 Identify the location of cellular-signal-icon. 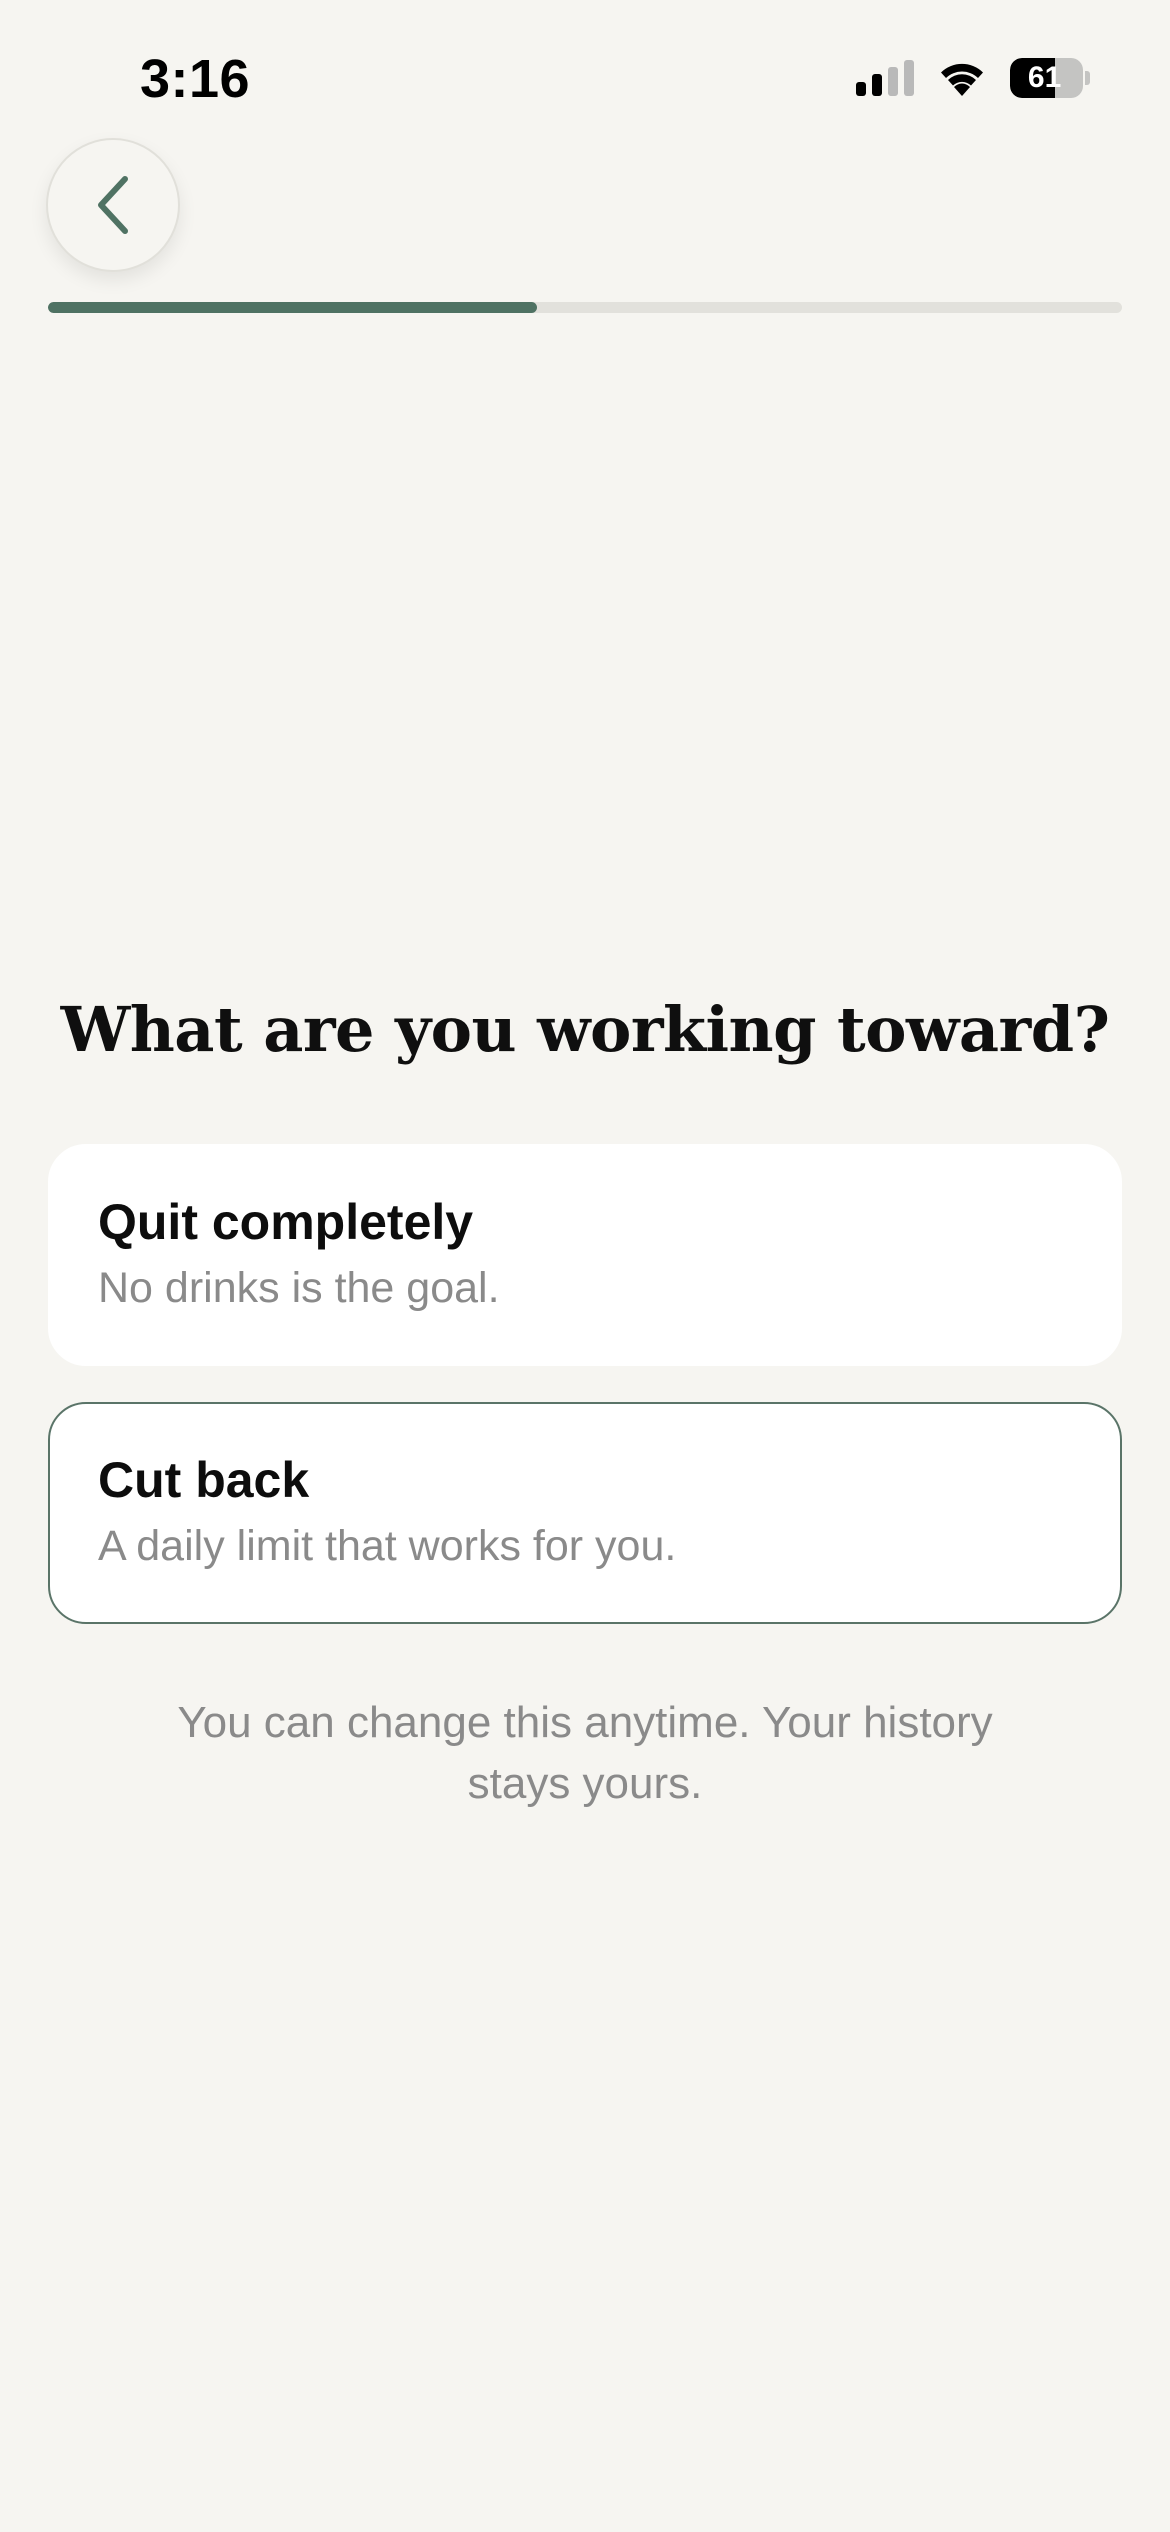
(885, 78).